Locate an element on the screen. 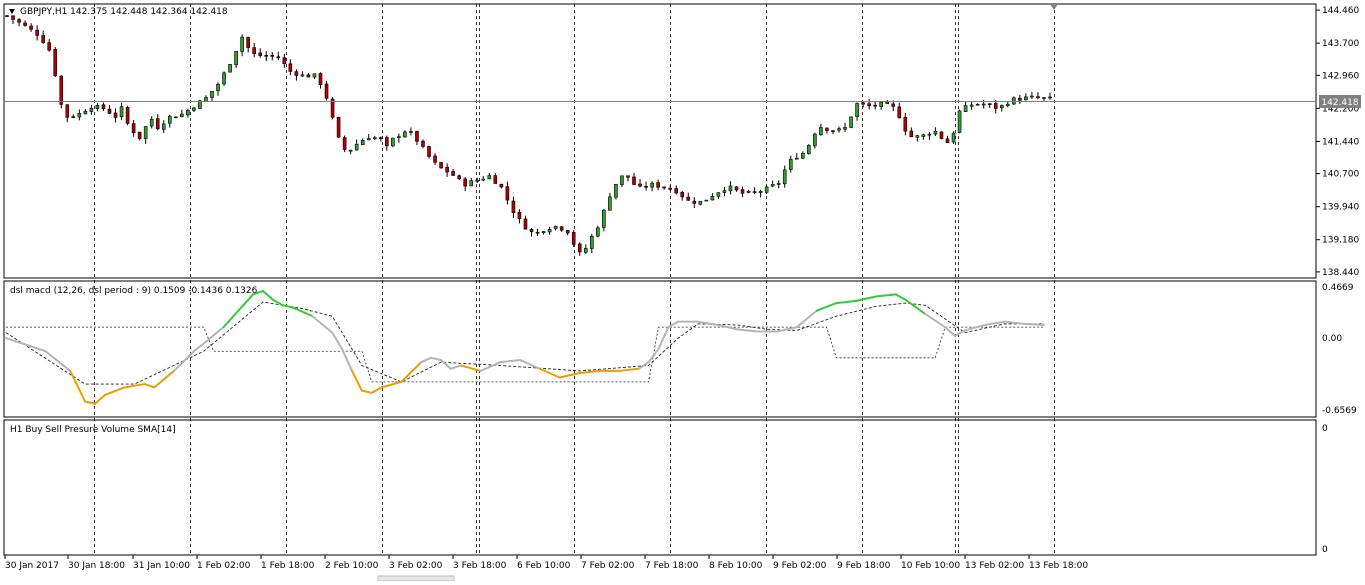 The height and width of the screenshot is (585, 1365). time-tick-label: 3 Feb 02:00 is located at coordinates (416, 566).